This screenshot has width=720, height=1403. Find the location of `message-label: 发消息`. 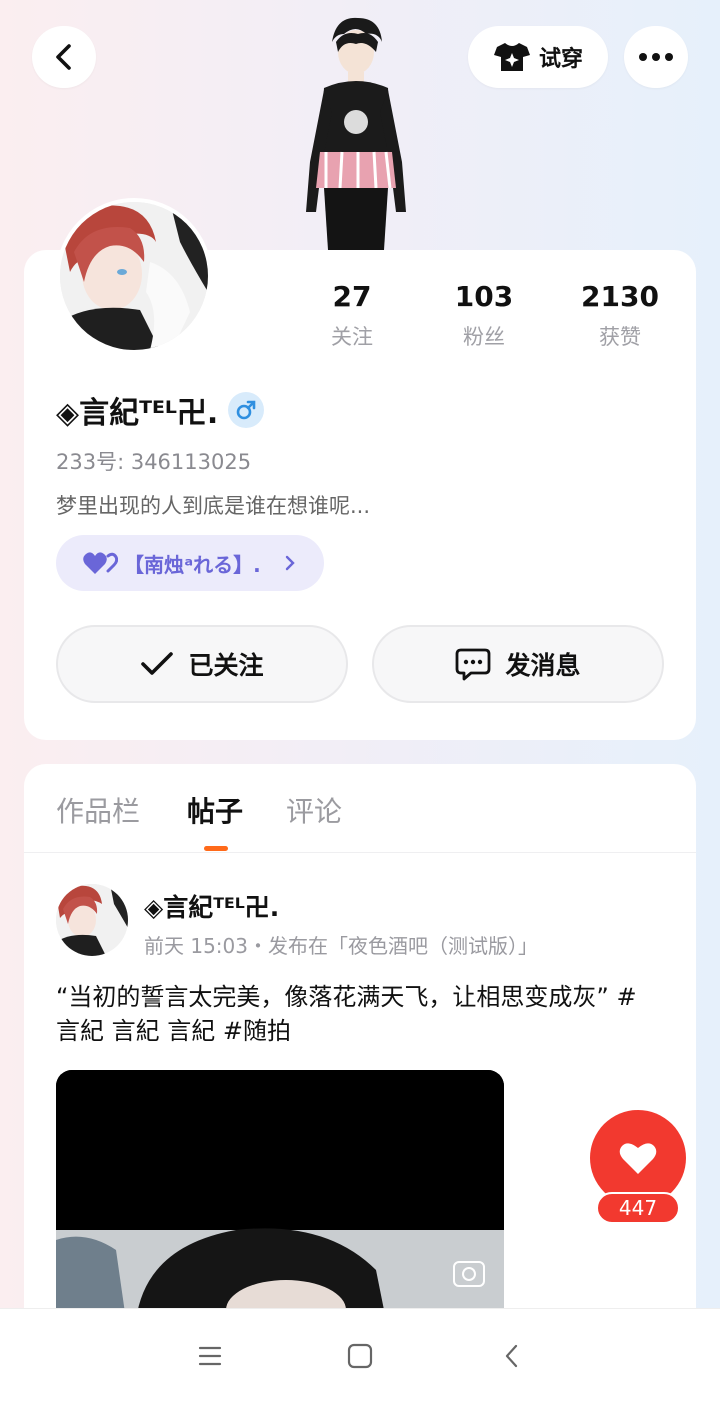

message-label: 发消息 is located at coordinates (543, 665).